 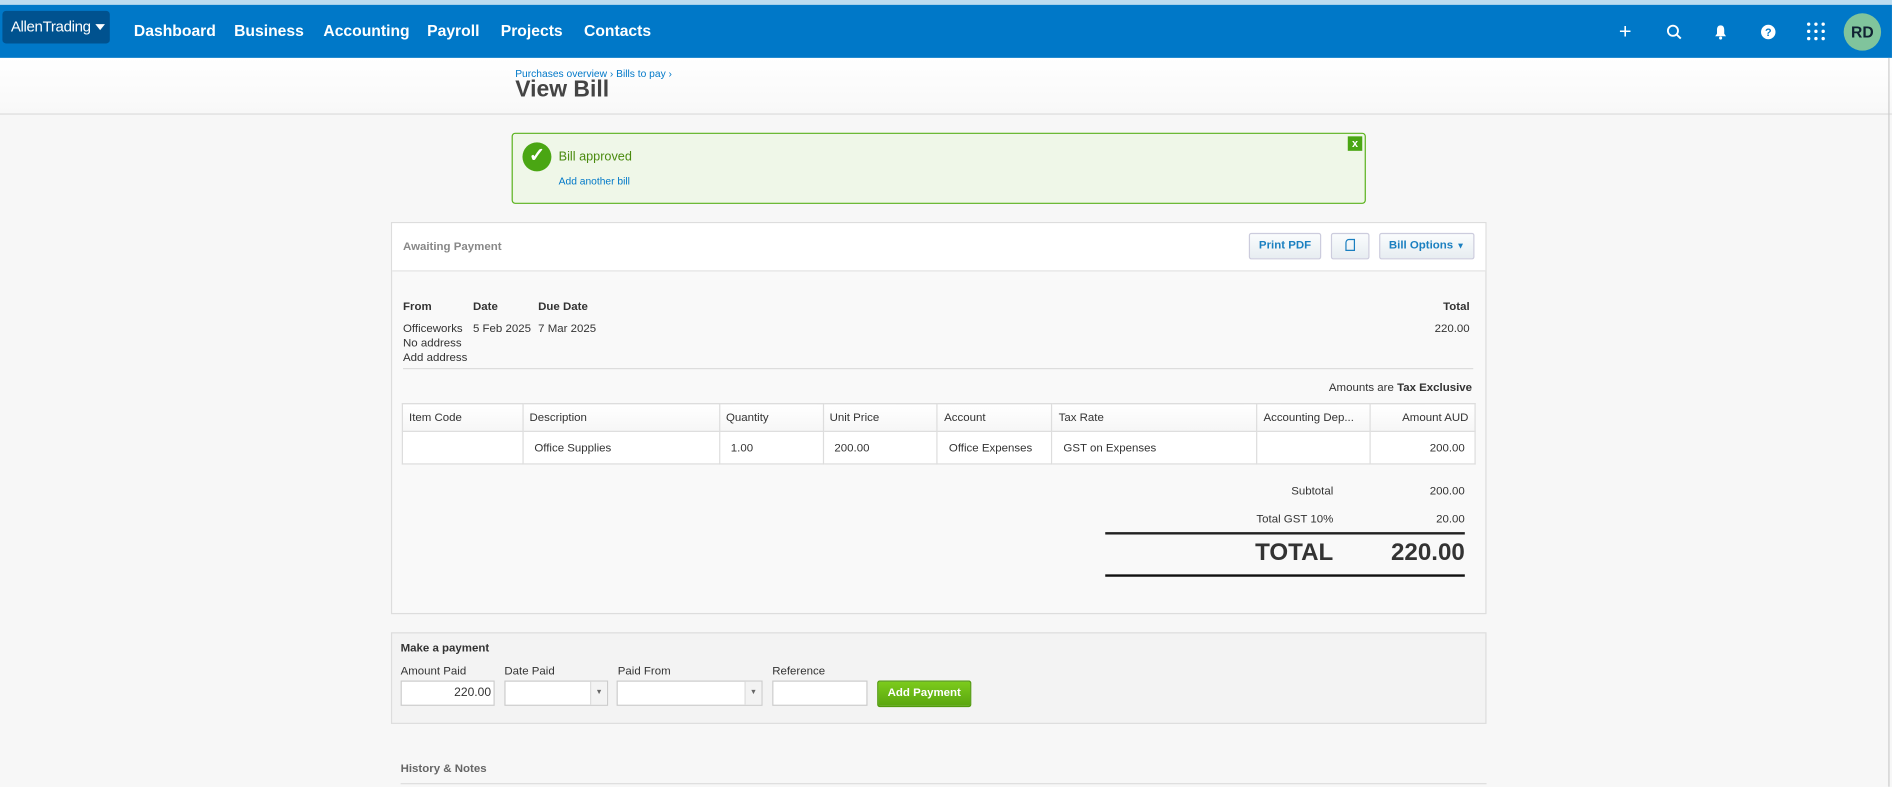 What do you see at coordinates (1435, 388) in the screenshot?
I see `amounts-mode: Tax Exclusive` at bounding box center [1435, 388].